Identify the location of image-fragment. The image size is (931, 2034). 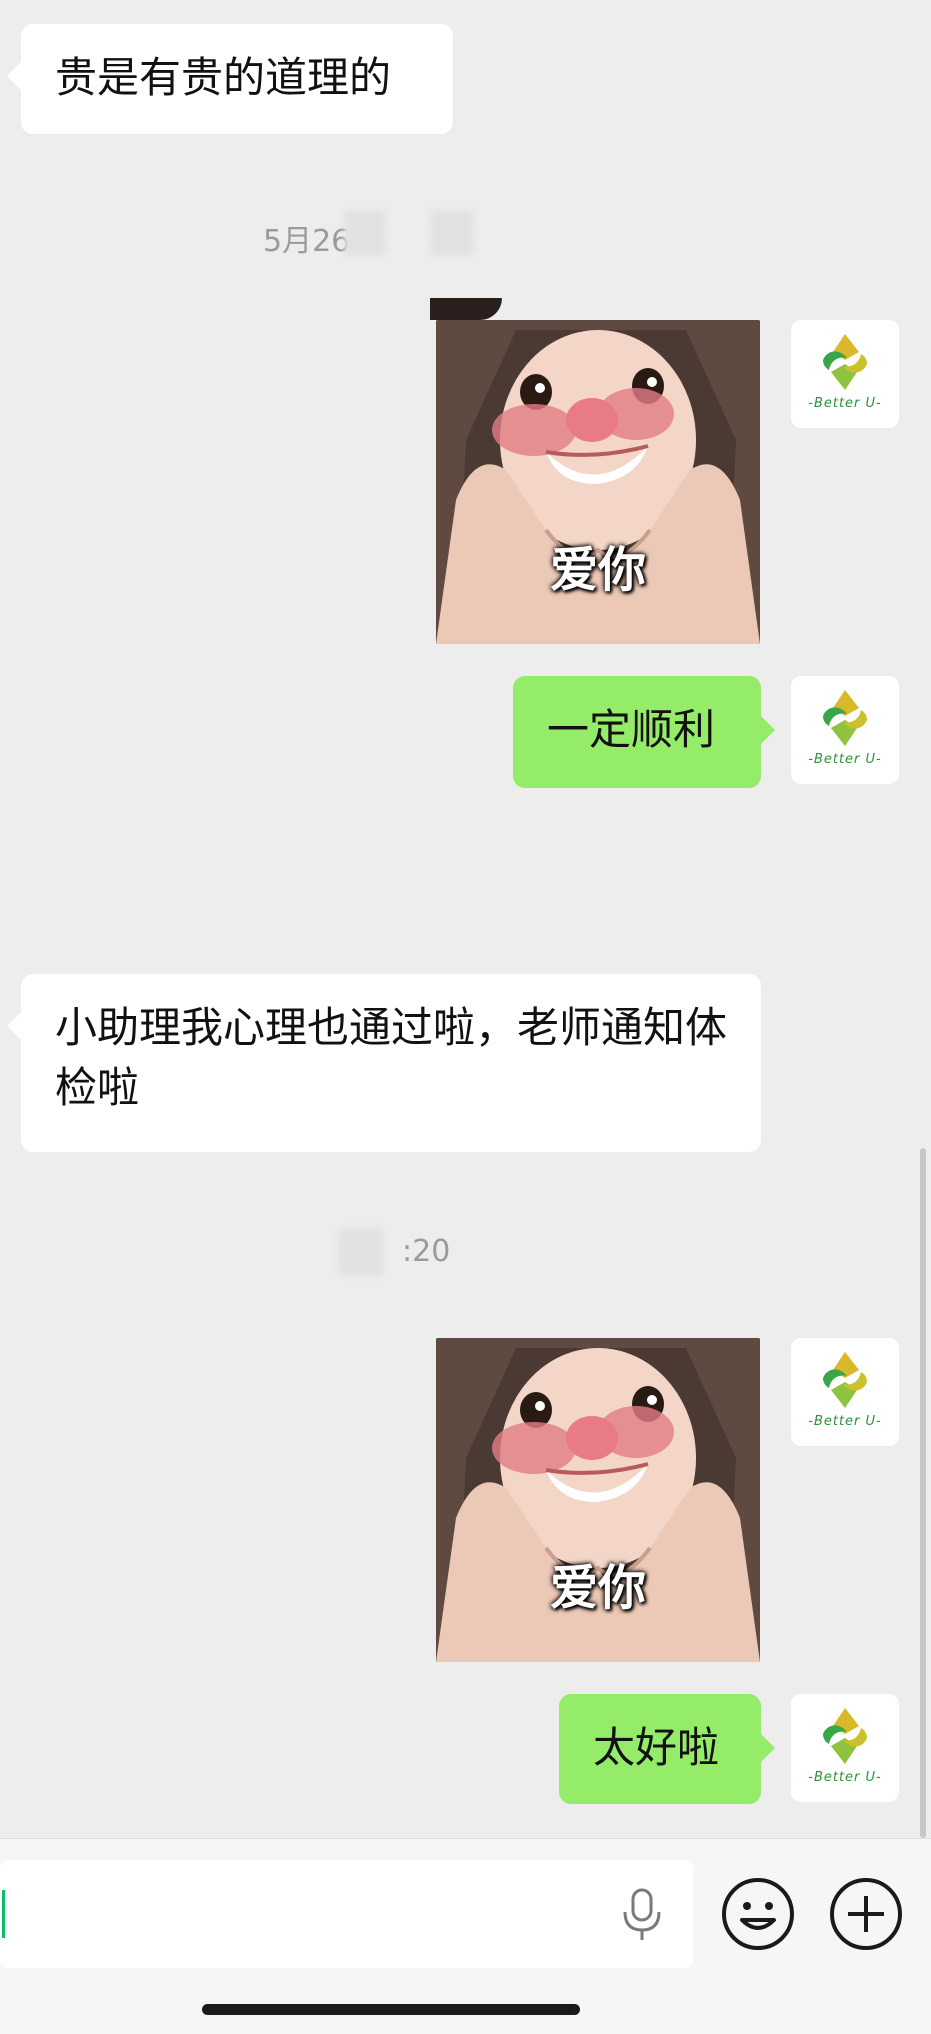
(466, 309).